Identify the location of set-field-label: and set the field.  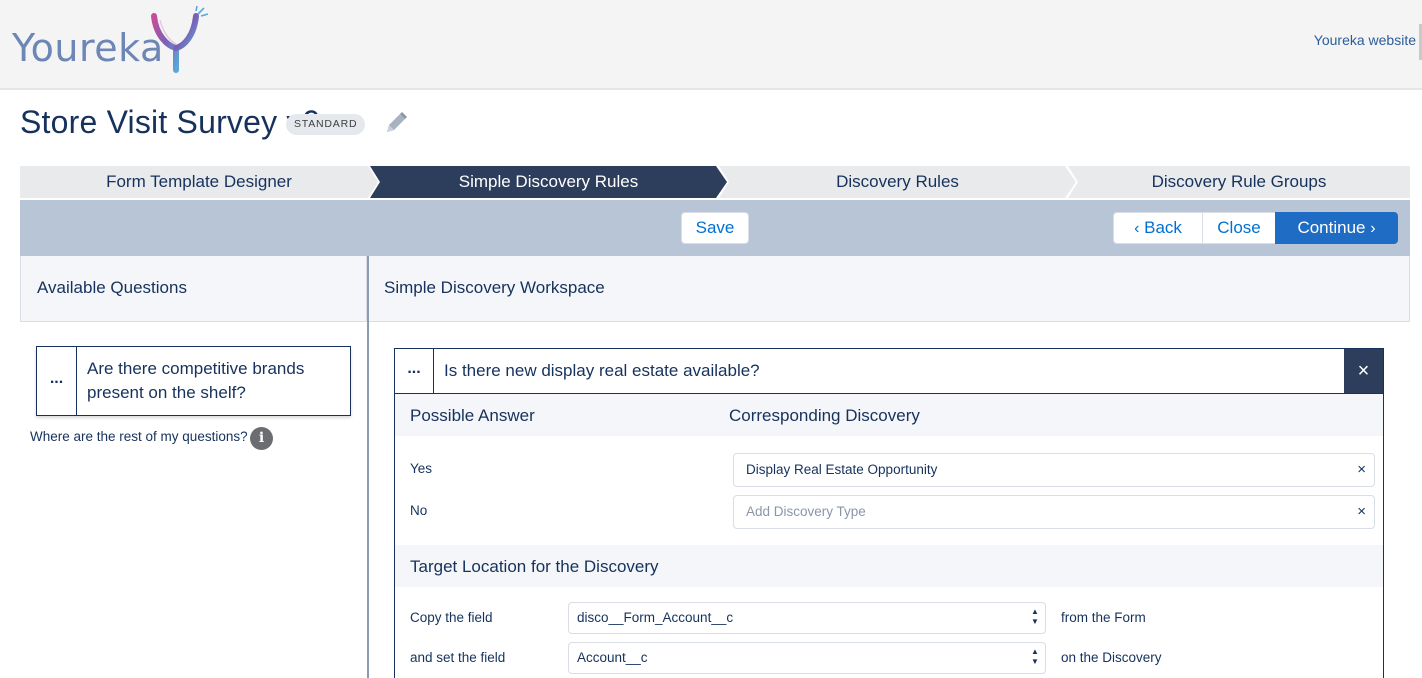
(458, 657).